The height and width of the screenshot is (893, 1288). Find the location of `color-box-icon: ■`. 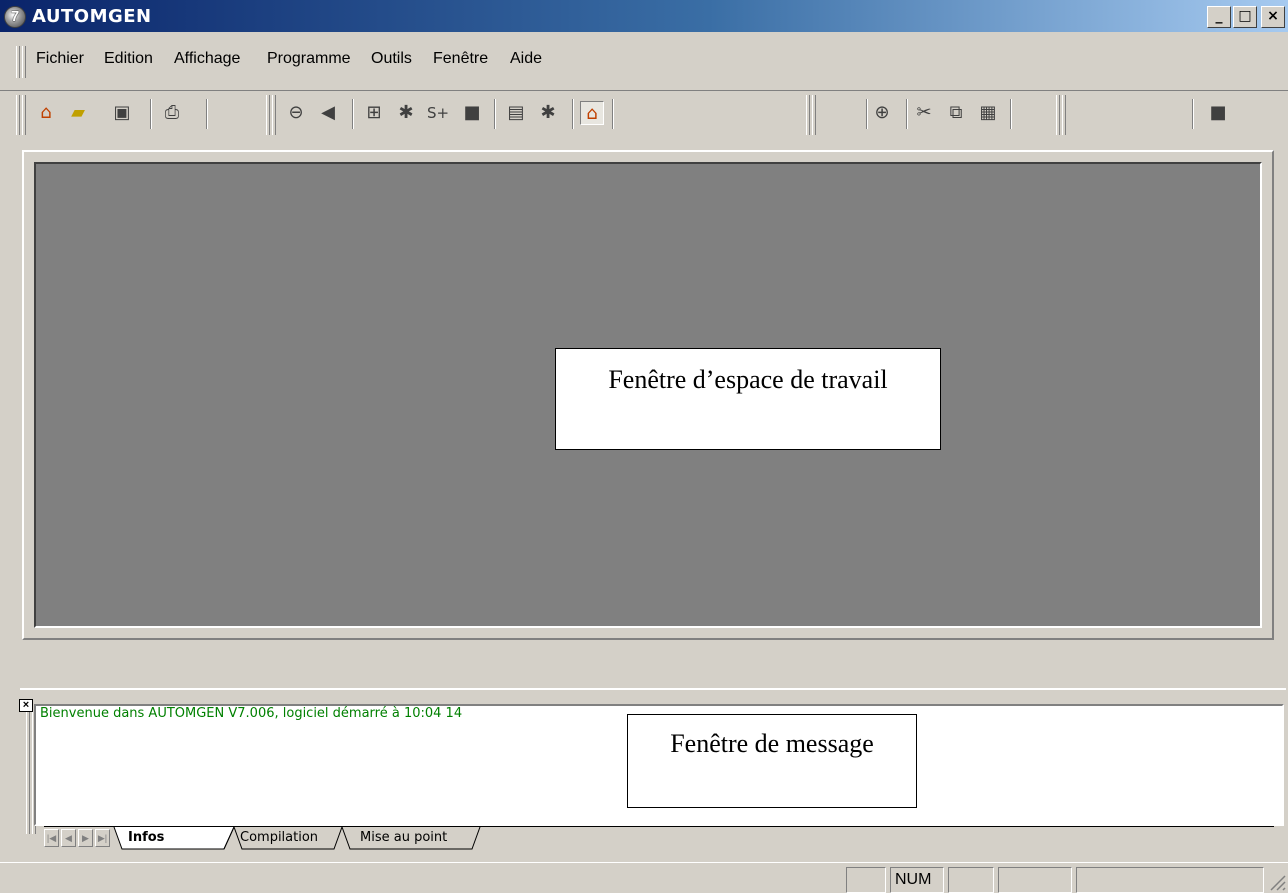

color-box-icon: ■ is located at coordinates (1218, 113).